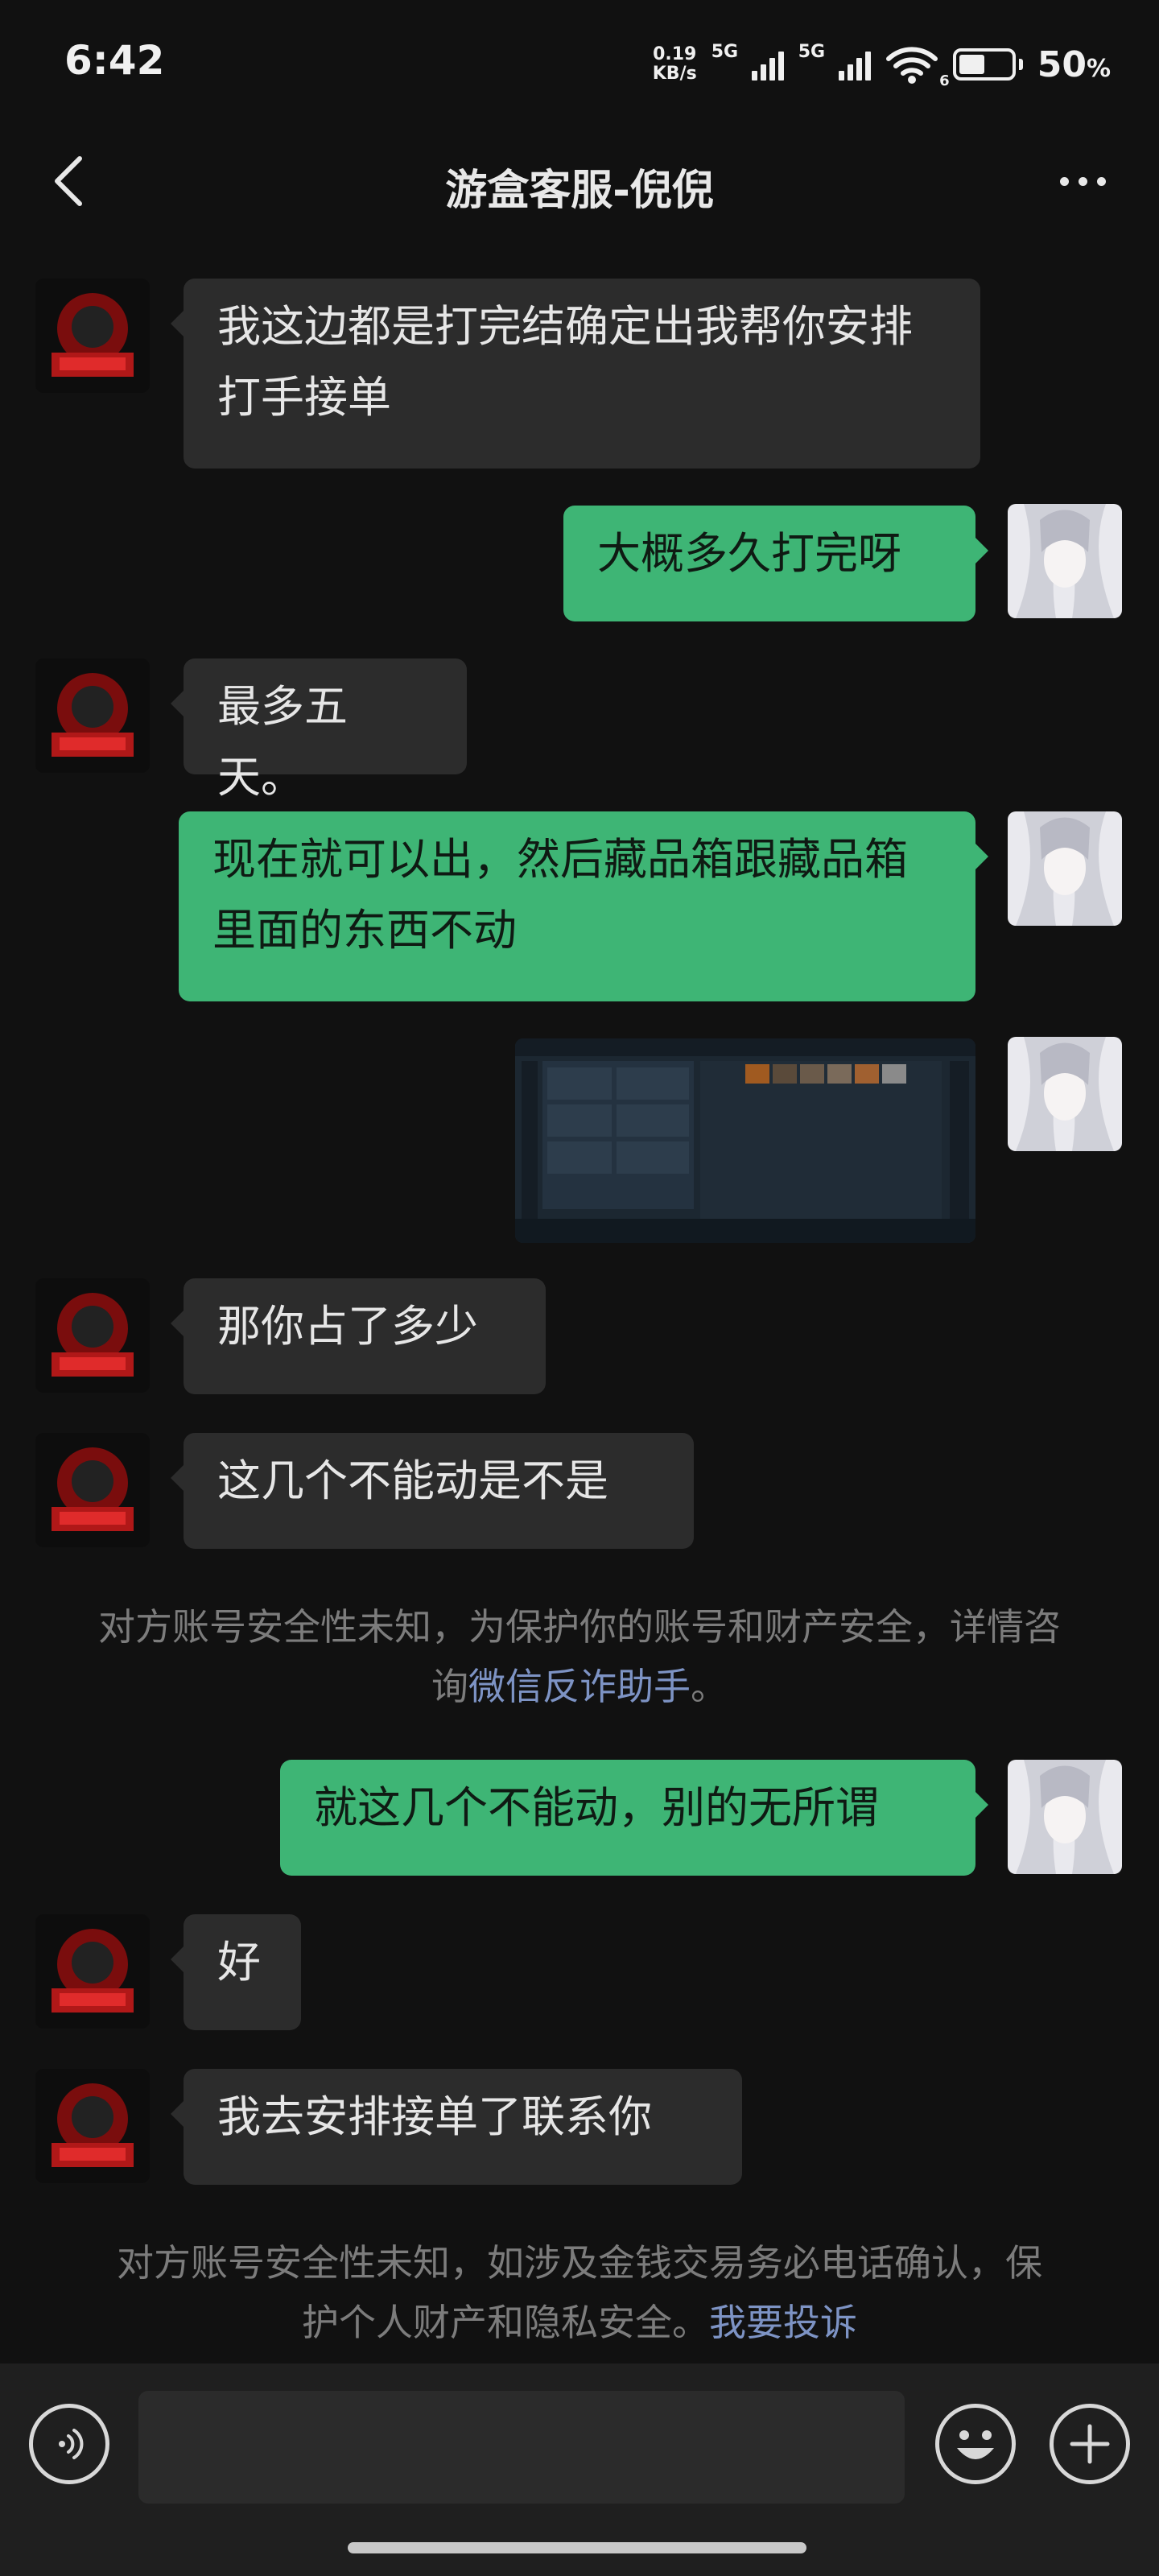 The image size is (1159, 2576). Describe the element at coordinates (918, 66) in the screenshot. I see `wifi-icon: 6` at that location.